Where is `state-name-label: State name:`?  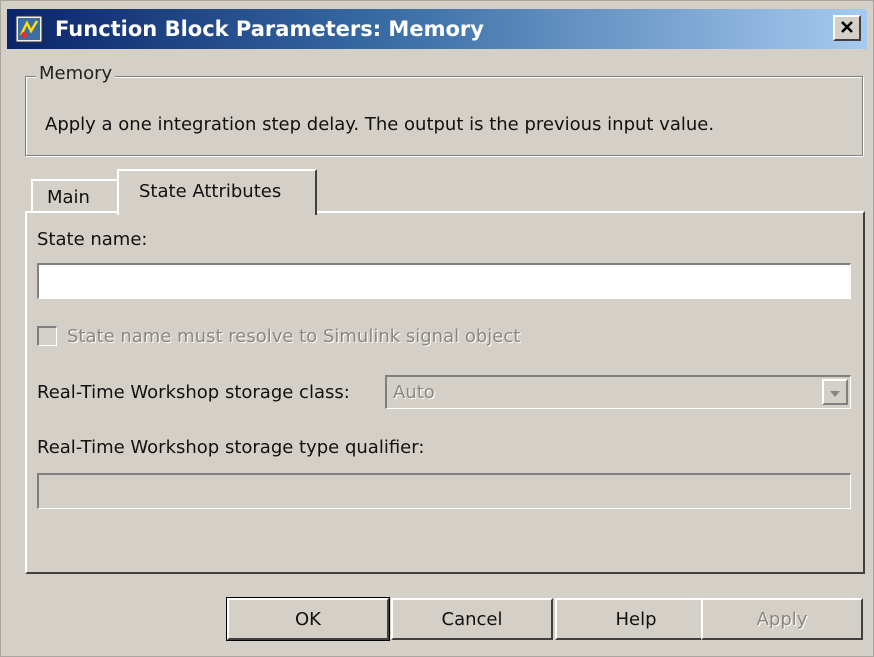
state-name-label: State name: is located at coordinates (92, 239).